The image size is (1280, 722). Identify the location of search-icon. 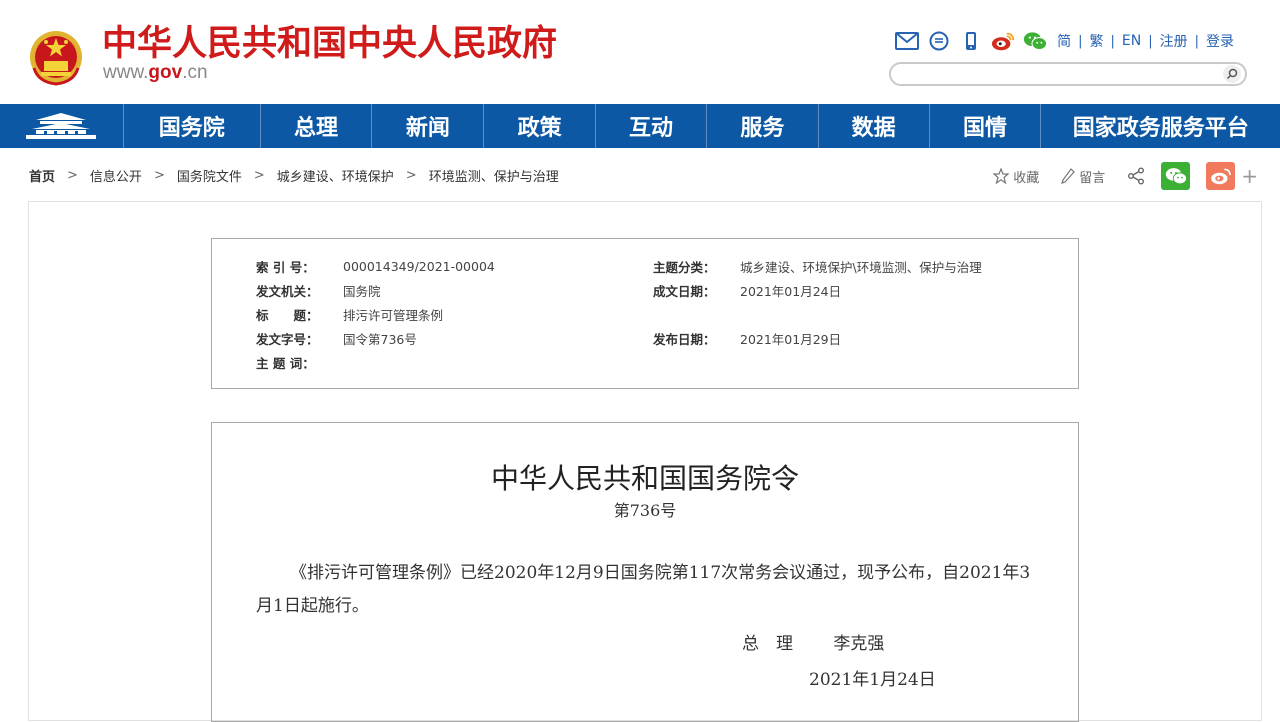
(1232, 74).